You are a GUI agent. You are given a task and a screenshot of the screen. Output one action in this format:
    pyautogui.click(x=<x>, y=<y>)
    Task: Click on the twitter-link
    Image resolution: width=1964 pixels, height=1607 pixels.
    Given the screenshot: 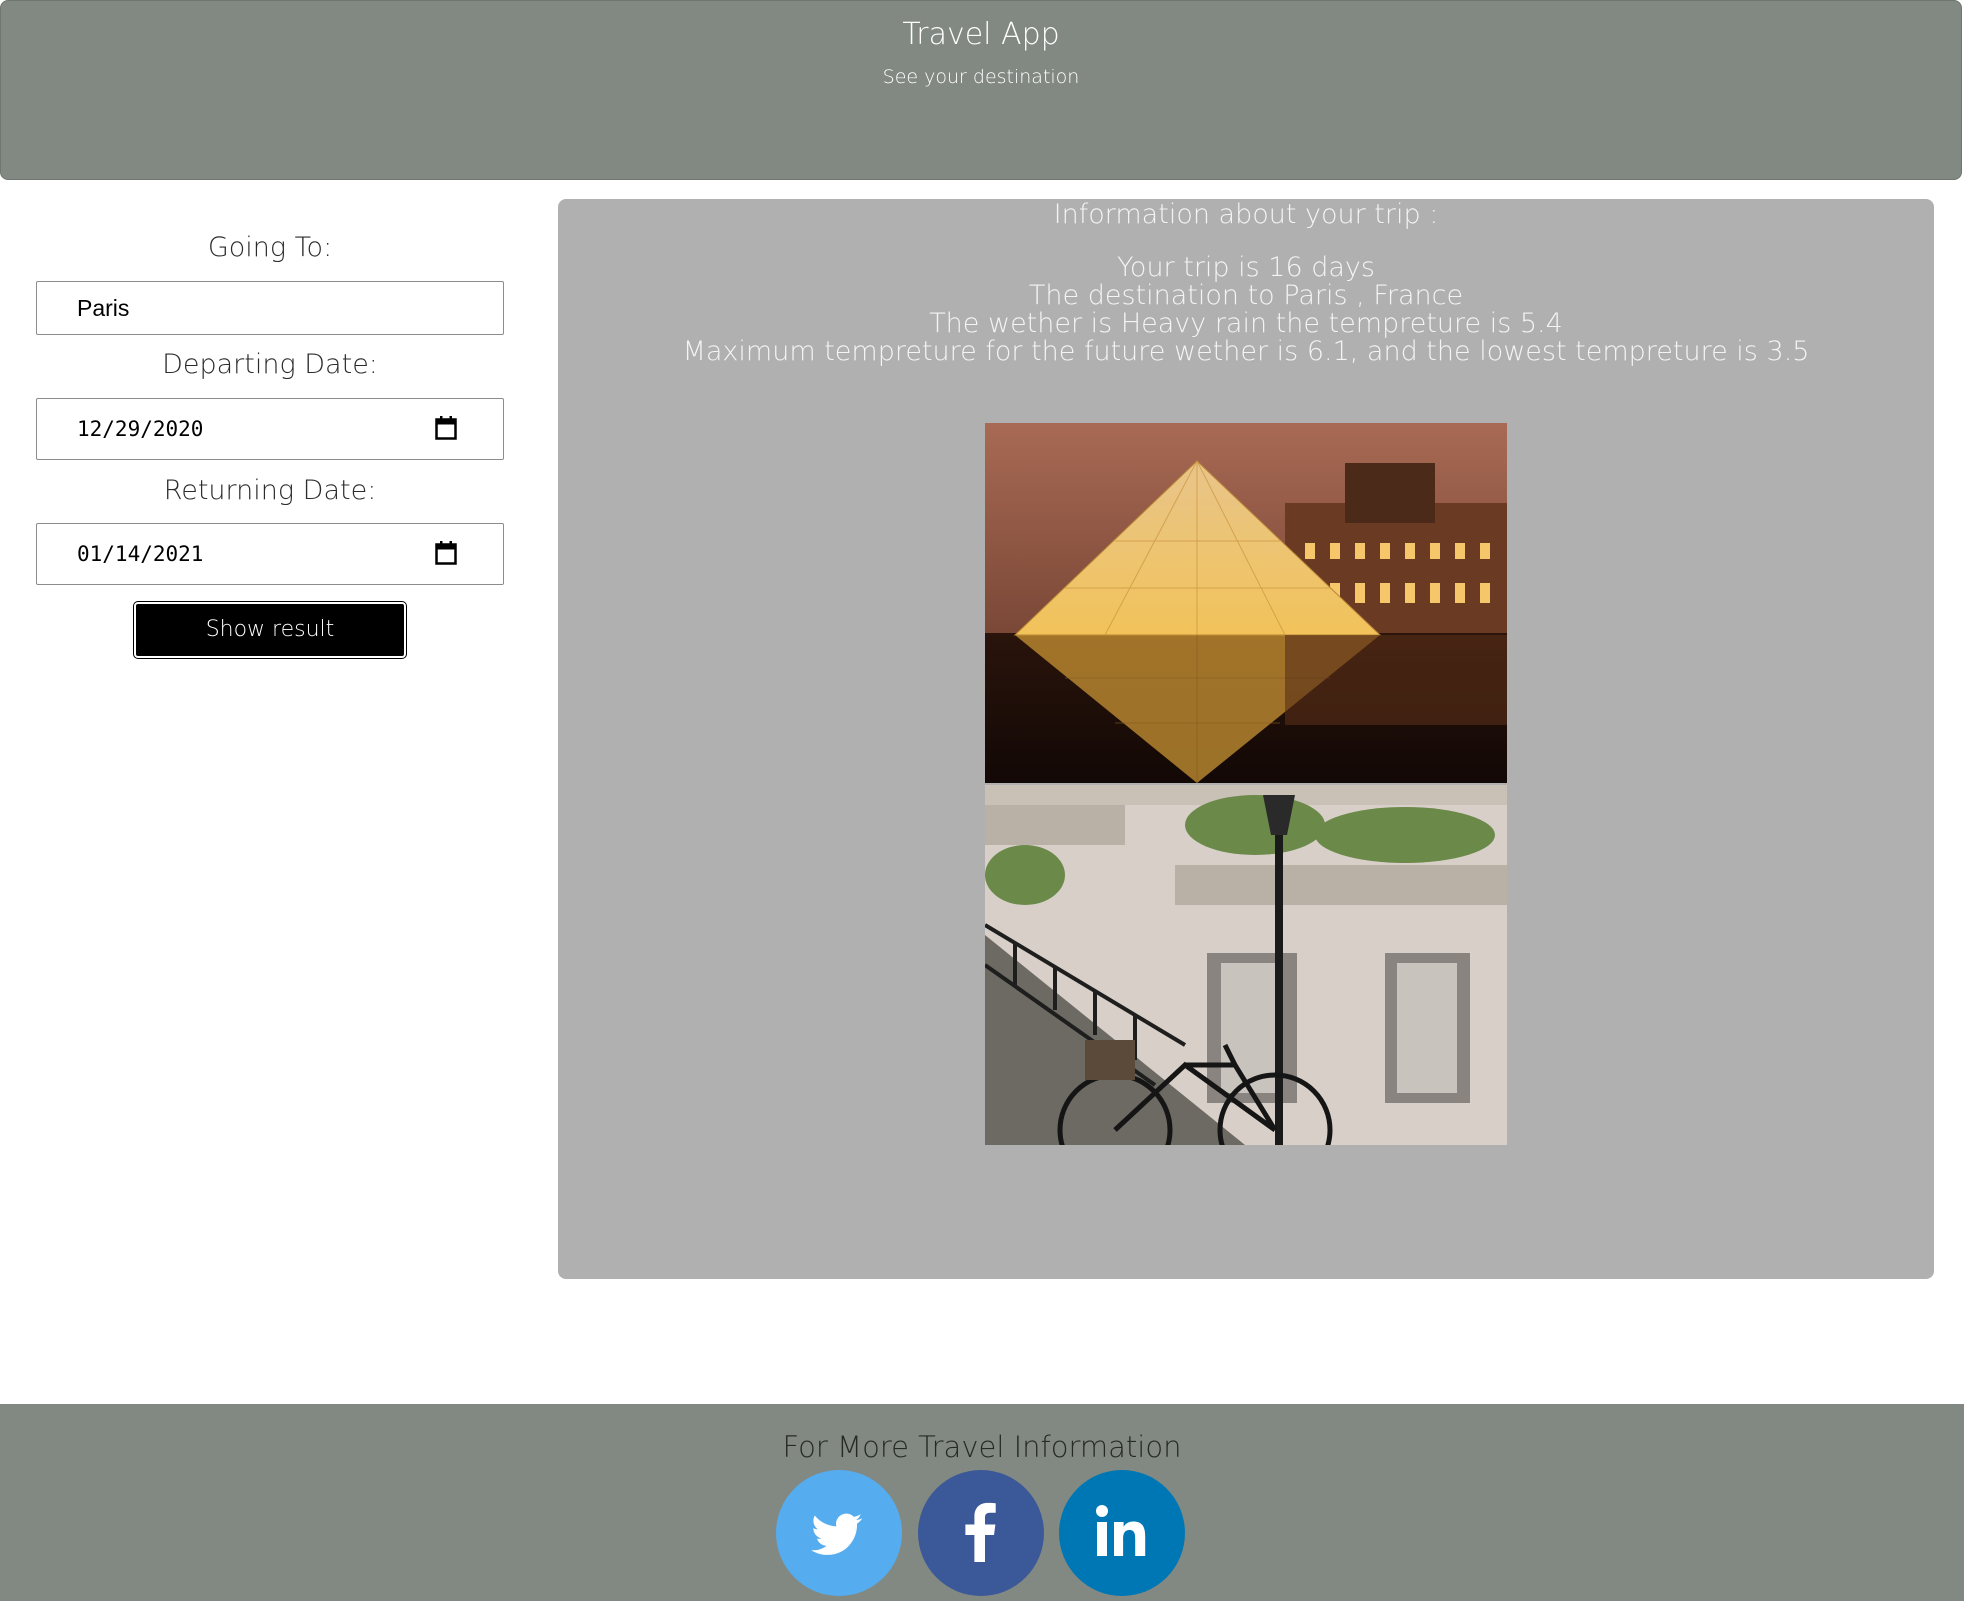 What is the action you would take?
    pyautogui.click(x=839, y=1533)
    